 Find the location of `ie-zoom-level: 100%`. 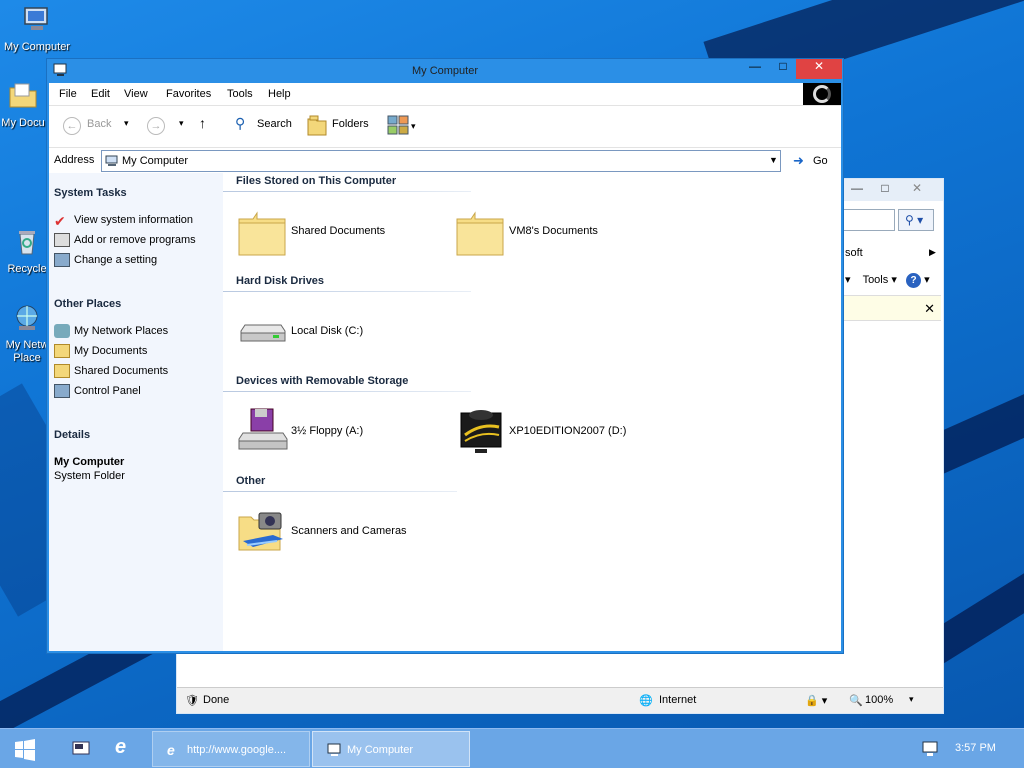

ie-zoom-level: 100% is located at coordinates (879, 700).